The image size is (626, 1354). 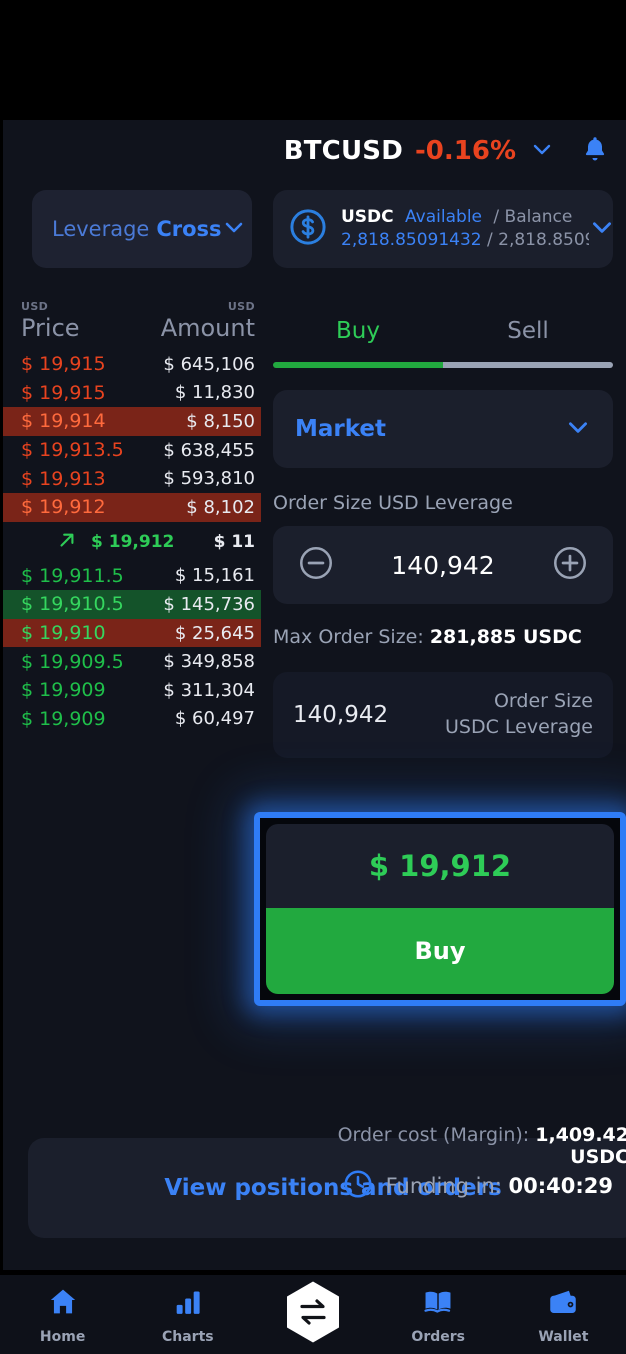 What do you see at coordinates (209, 604) in the screenshot?
I see `order-book-amount: $ 145,736` at bounding box center [209, 604].